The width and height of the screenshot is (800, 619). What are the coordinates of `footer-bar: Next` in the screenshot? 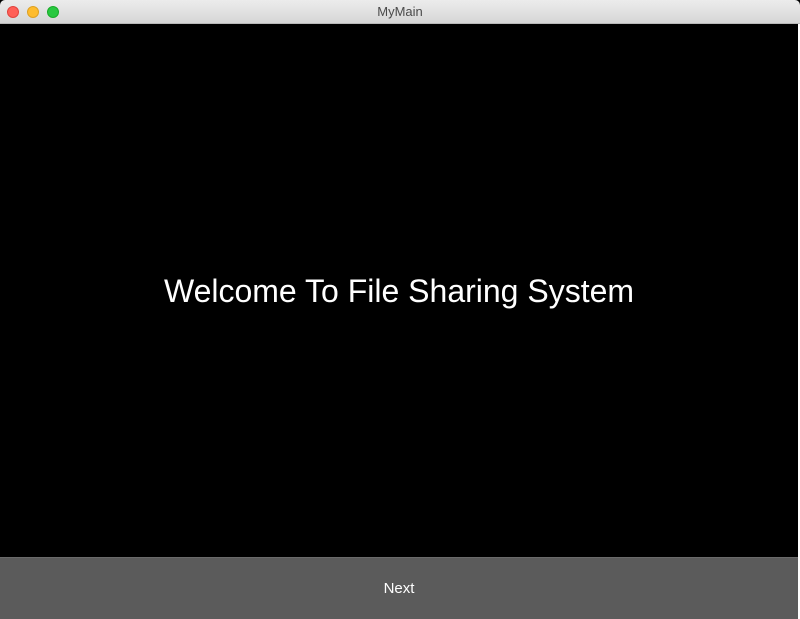 It's located at (399, 588).